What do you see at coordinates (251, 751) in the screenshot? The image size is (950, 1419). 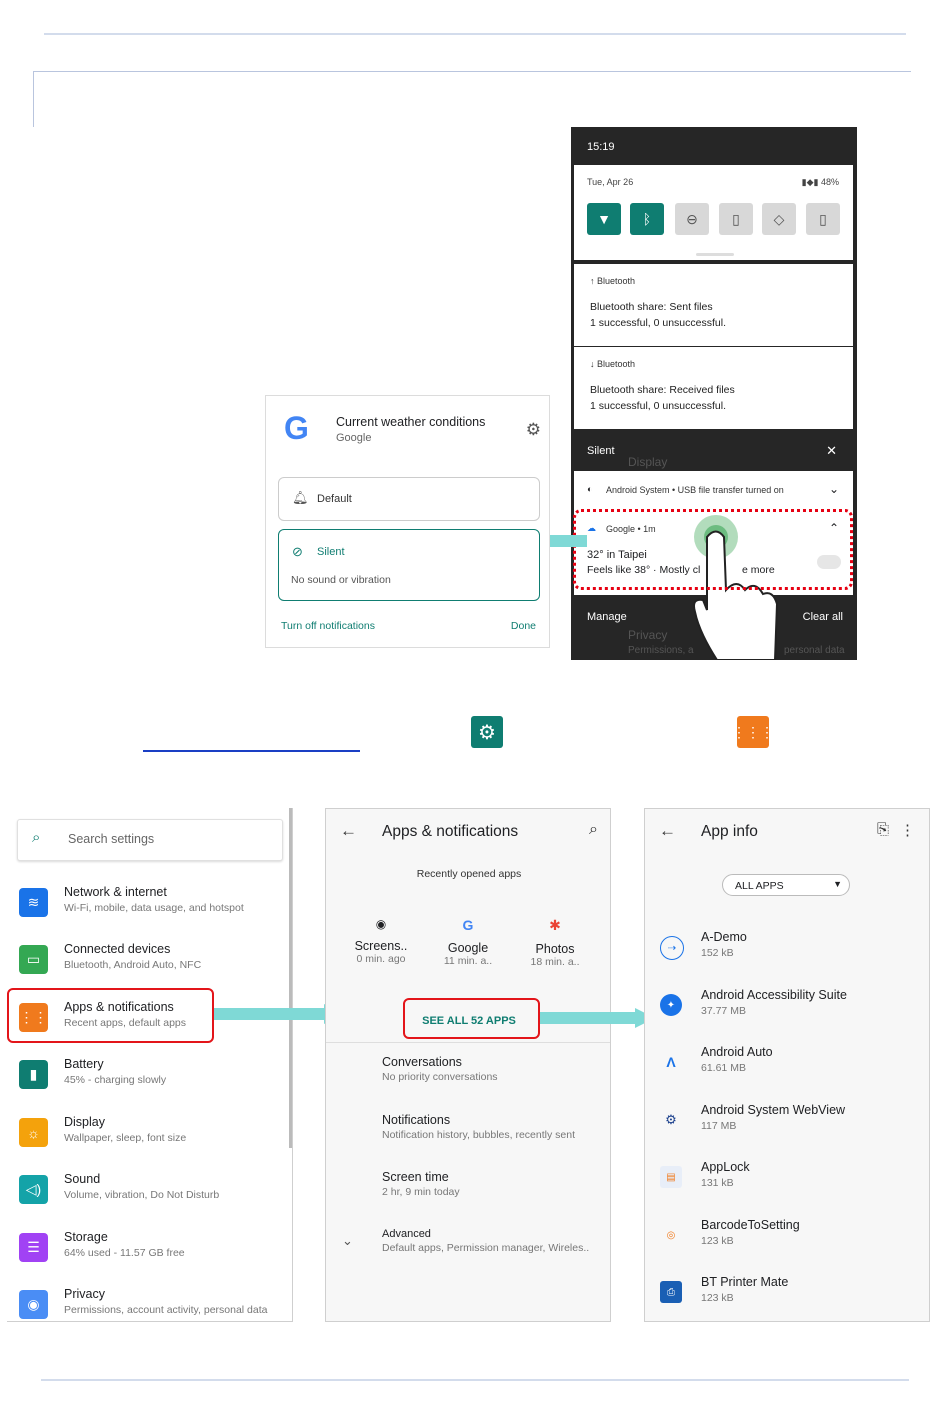 I see `hyperlink-underline` at bounding box center [251, 751].